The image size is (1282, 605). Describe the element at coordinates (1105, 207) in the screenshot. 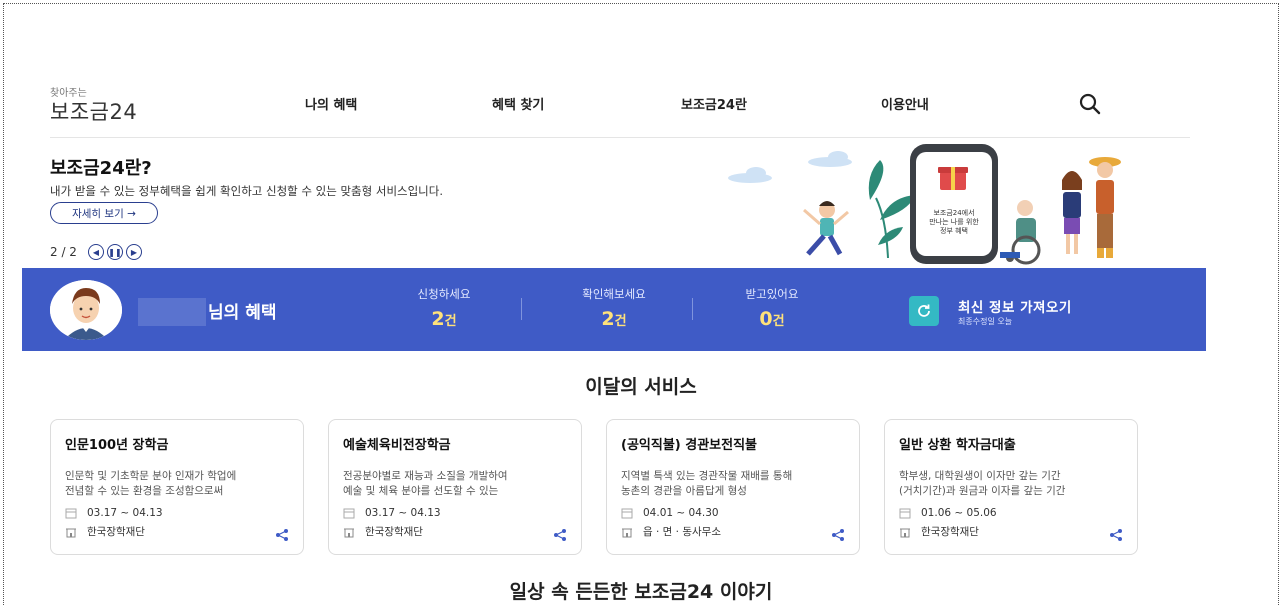

I see `farmer-figure` at that location.